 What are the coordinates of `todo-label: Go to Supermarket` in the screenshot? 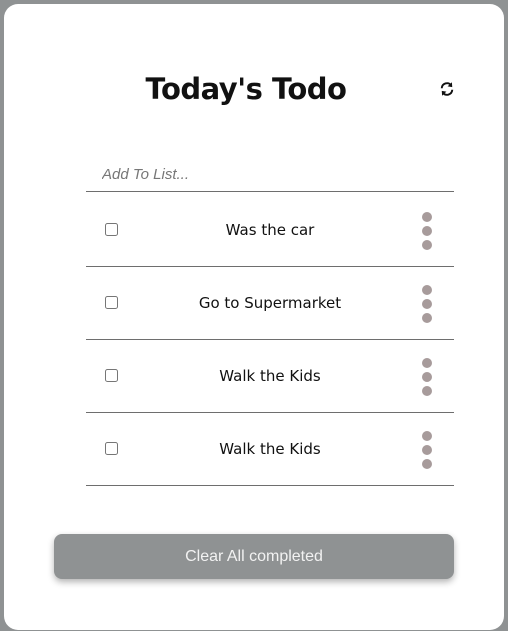 It's located at (270, 303).